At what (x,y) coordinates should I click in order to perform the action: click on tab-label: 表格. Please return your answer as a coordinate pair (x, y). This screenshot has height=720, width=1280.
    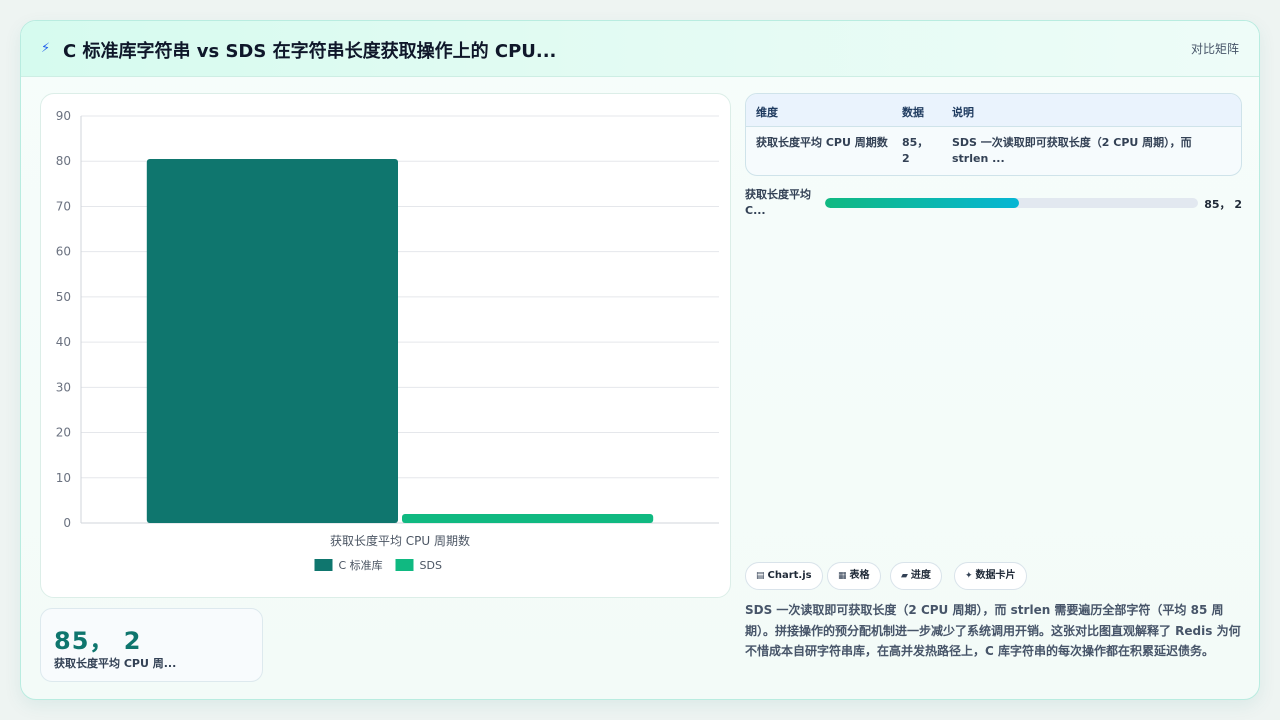
    Looking at the image, I should click on (859, 575).